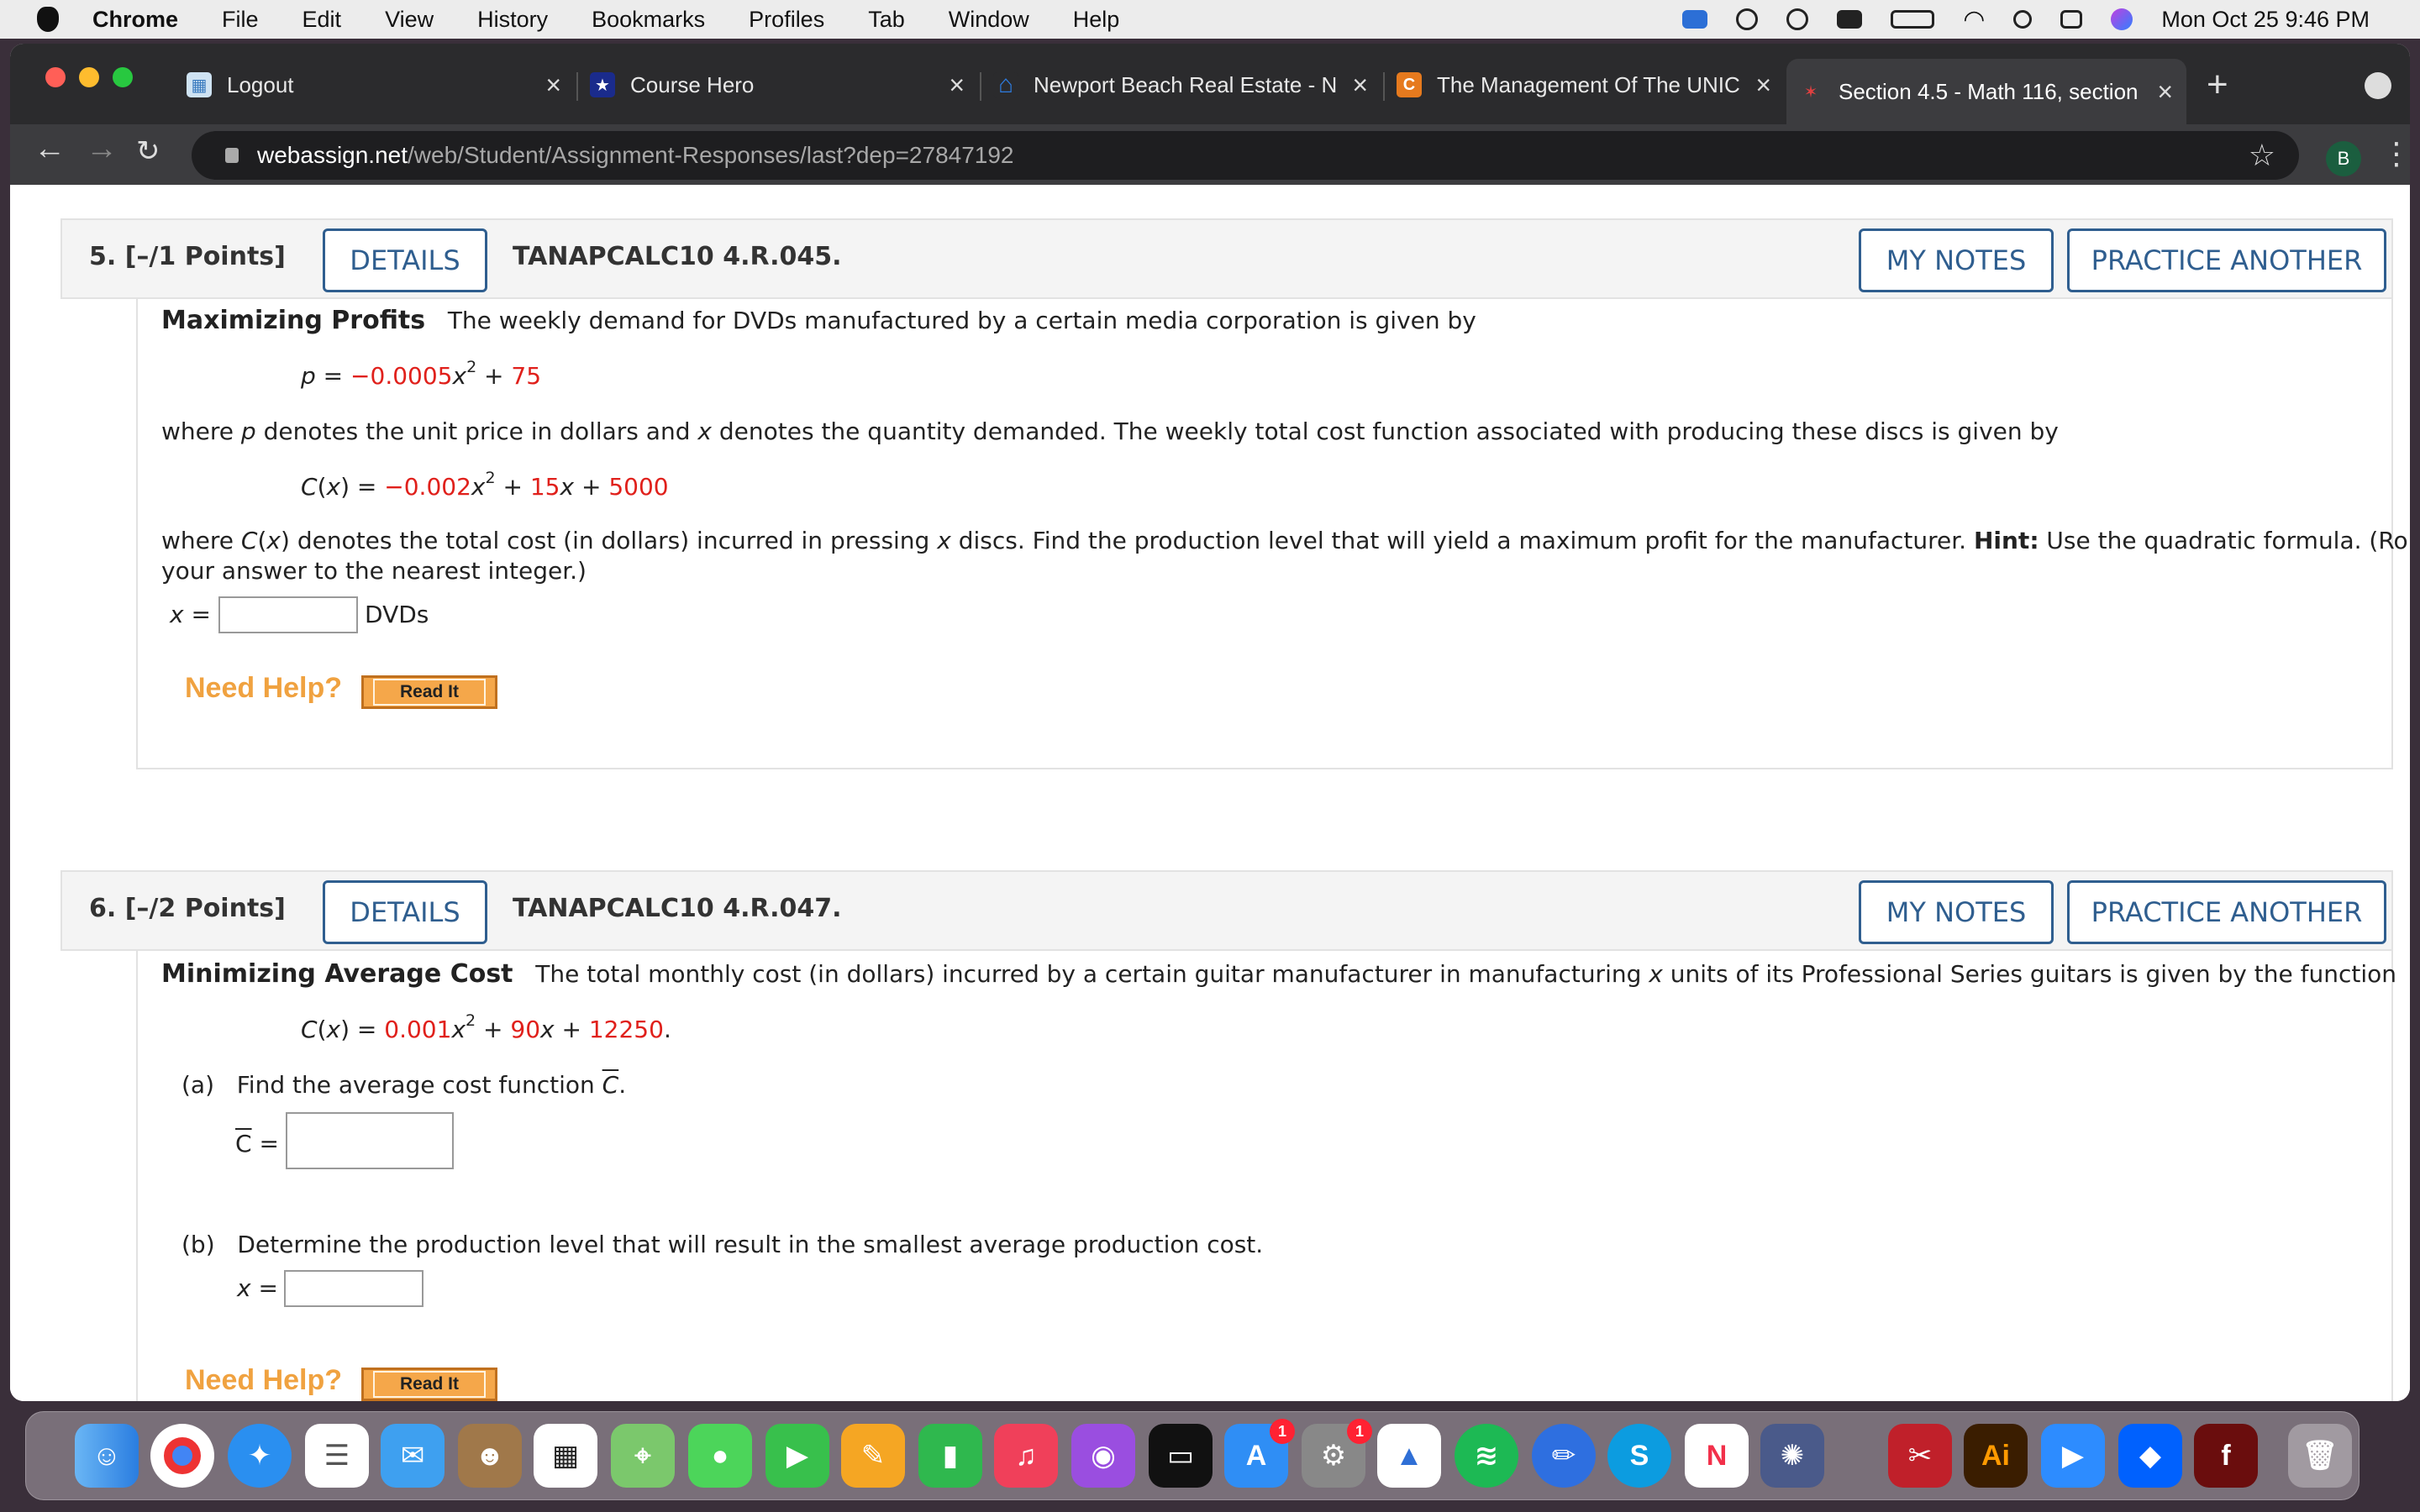 Image resolution: width=2420 pixels, height=1512 pixels. What do you see at coordinates (1747, 19) in the screenshot?
I see `dropbox-status-icon` at bounding box center [1747, 19].